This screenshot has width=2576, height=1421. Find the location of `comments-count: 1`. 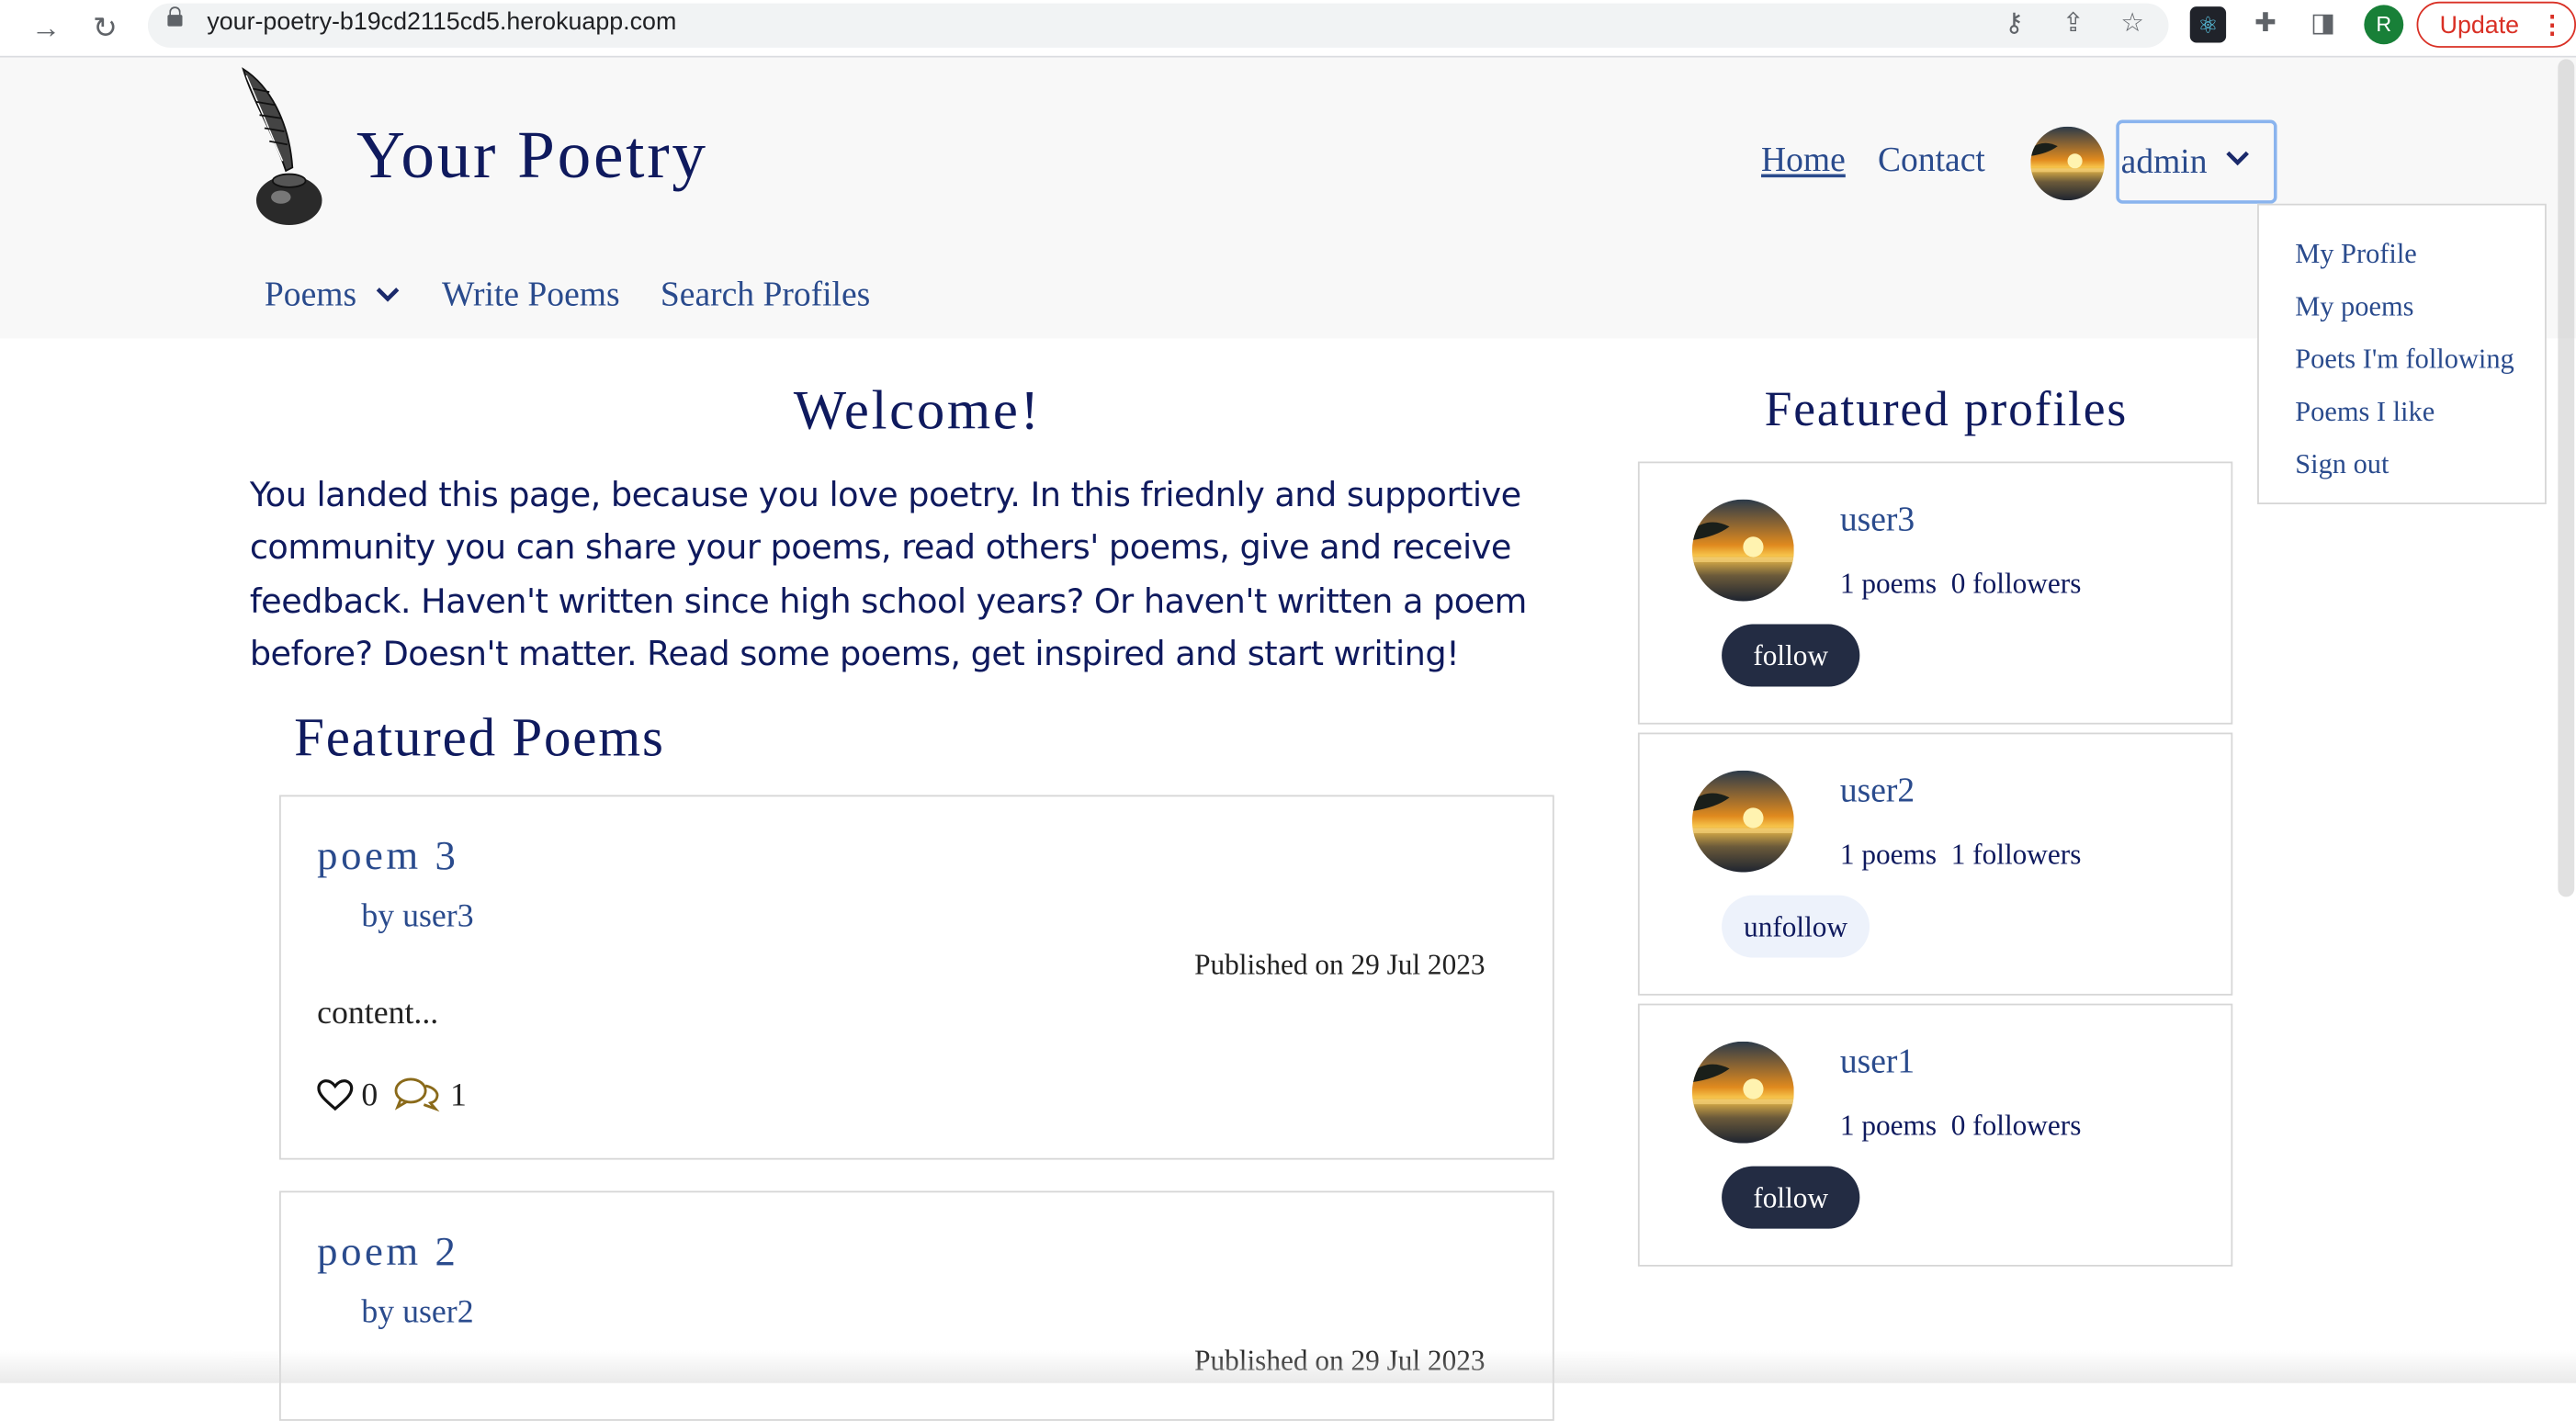

comments-count: 1 is located at coordinates (458, 1095).